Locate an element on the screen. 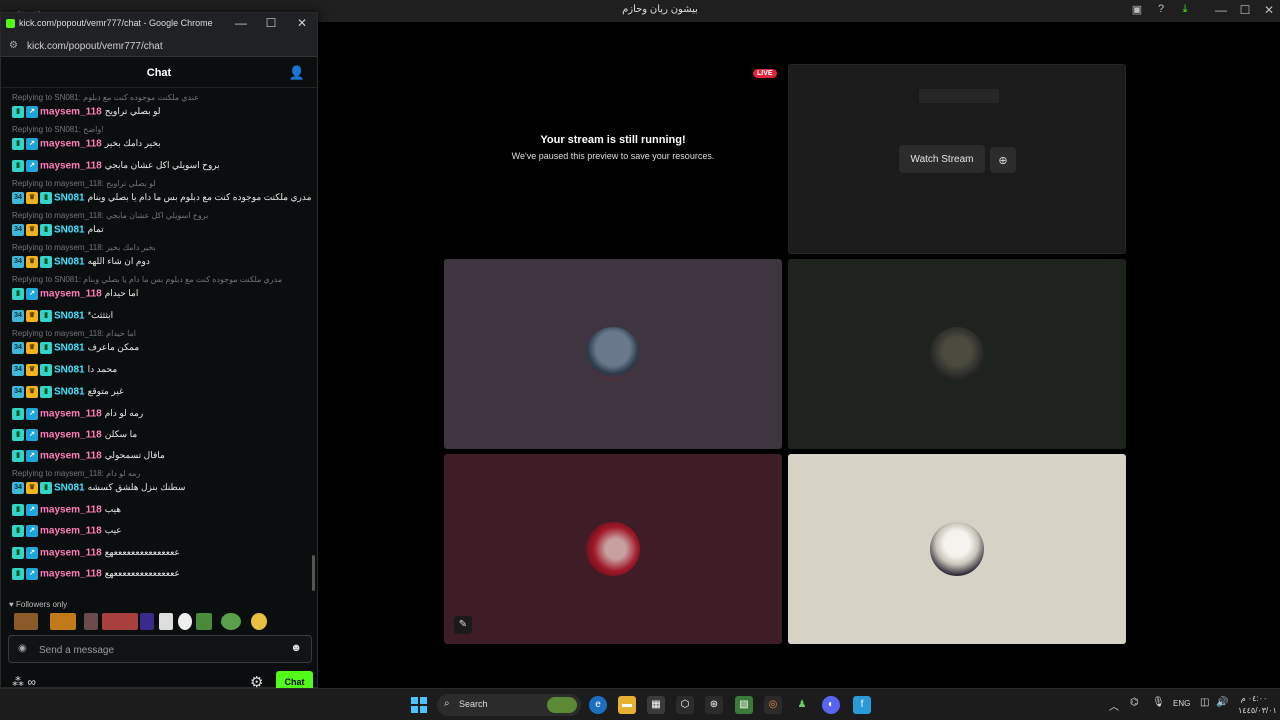 The height and width of the screenshot is (720, 1280). tray-chevron-icon: ︿ is located at coordinates (1114, 705).